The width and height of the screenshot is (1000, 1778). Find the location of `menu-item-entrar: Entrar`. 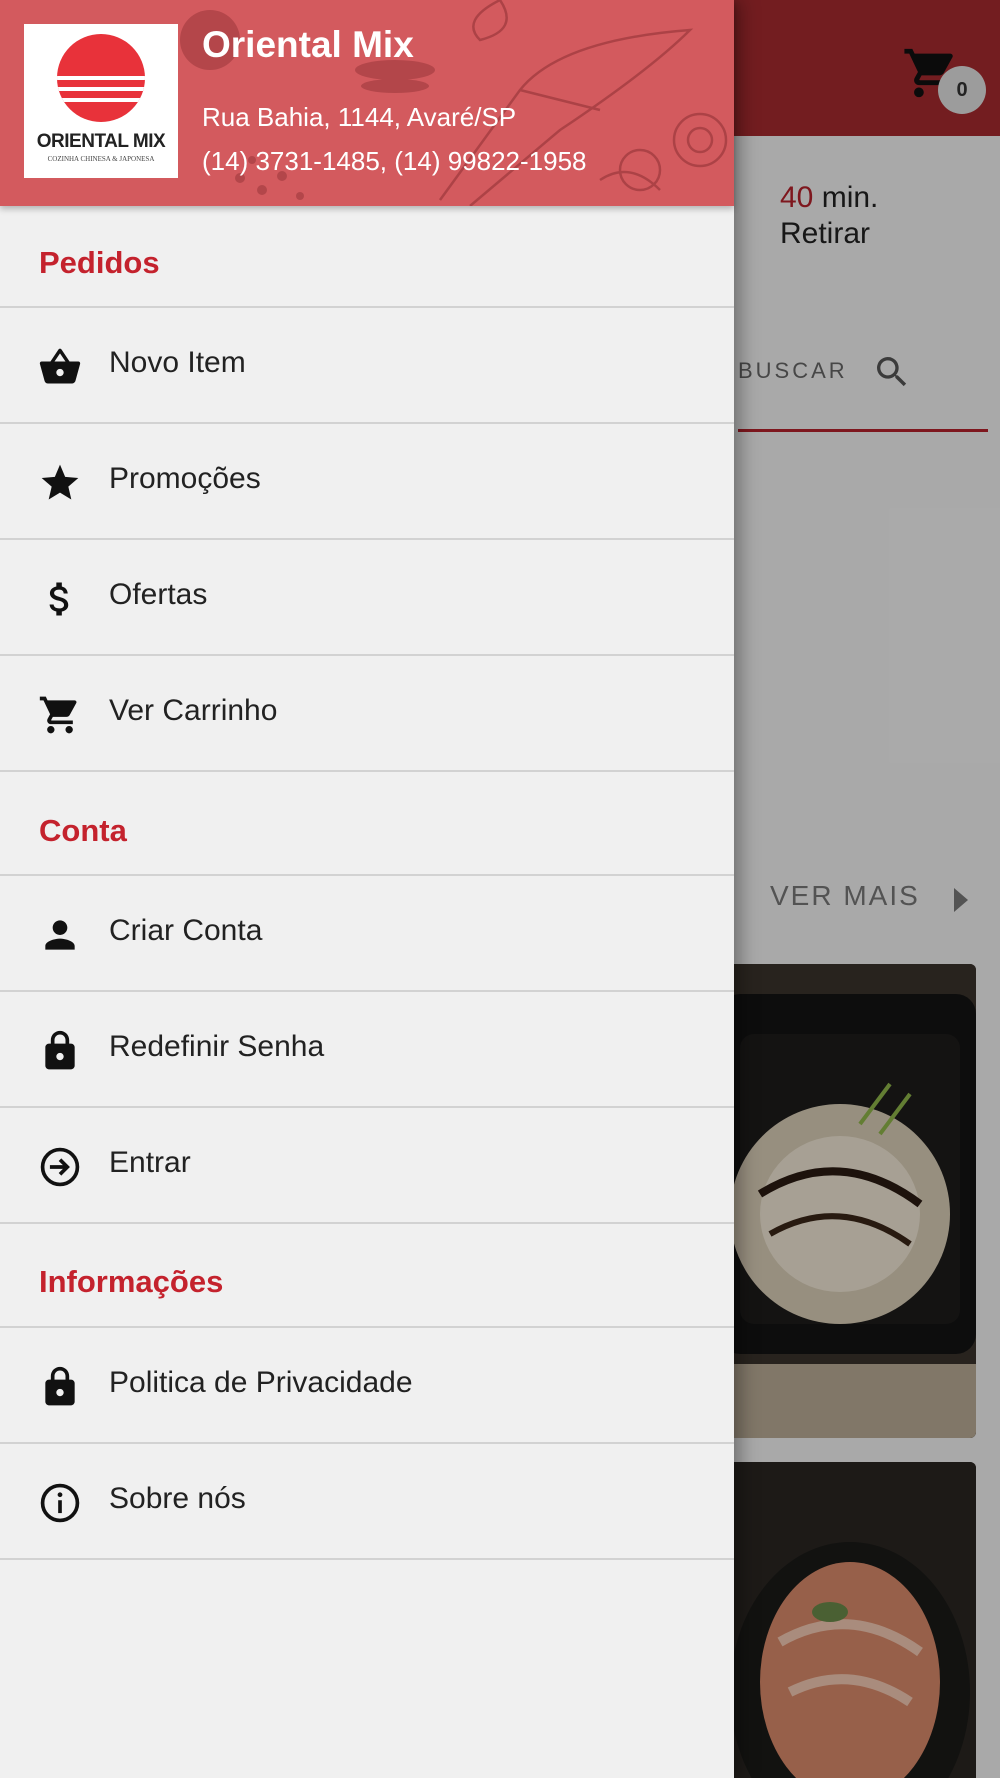

menu-item-entrar: Entrar is located at coordinates (367, 1165).